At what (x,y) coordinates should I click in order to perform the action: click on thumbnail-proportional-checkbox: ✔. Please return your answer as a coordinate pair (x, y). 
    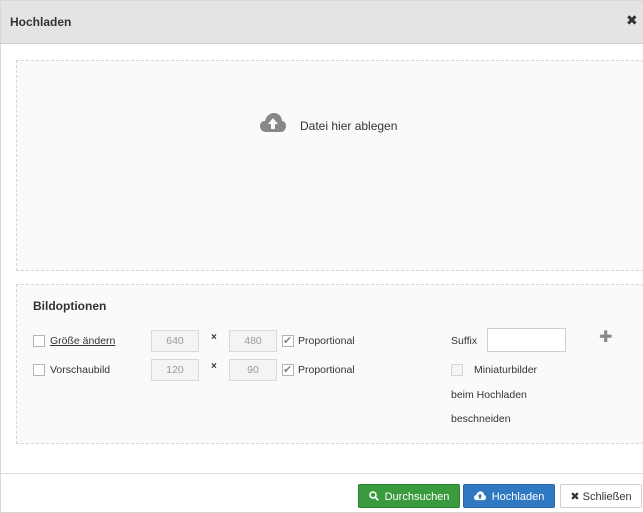
    Looking at the image, I should click on (288, 370).